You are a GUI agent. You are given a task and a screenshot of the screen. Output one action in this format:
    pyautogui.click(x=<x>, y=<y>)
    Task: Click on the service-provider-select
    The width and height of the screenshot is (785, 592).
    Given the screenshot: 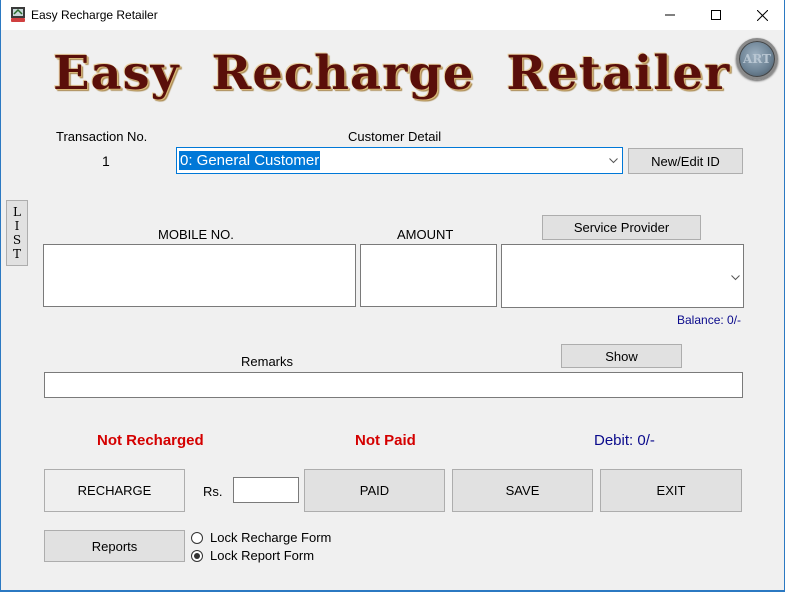 What is the action you would take?
    pyautogui.click(x=622, y=276)
    